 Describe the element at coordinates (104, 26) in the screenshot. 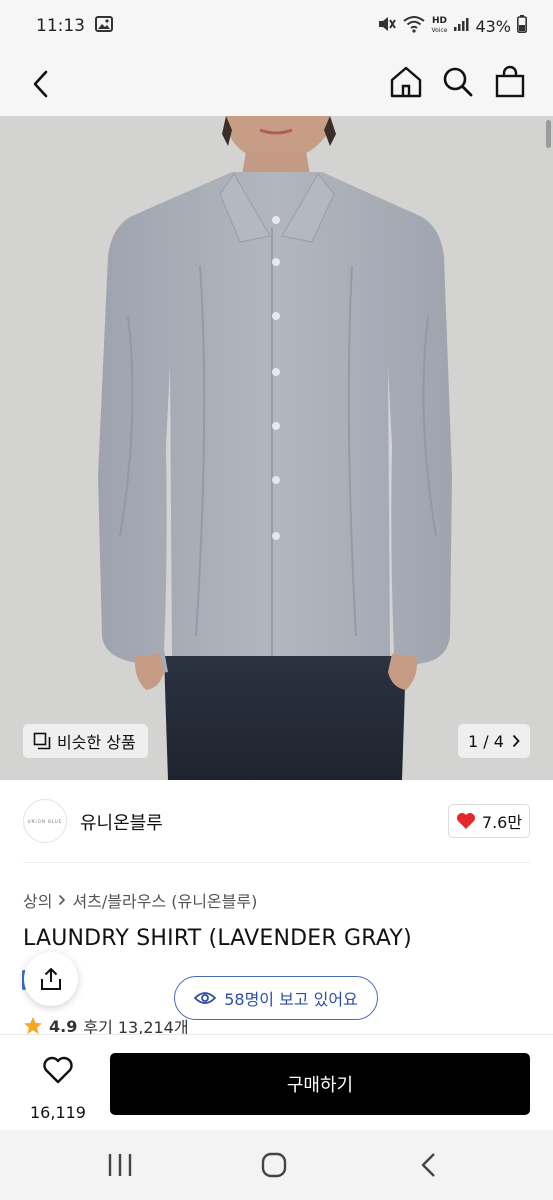

I see `gallery-icon` at that location.